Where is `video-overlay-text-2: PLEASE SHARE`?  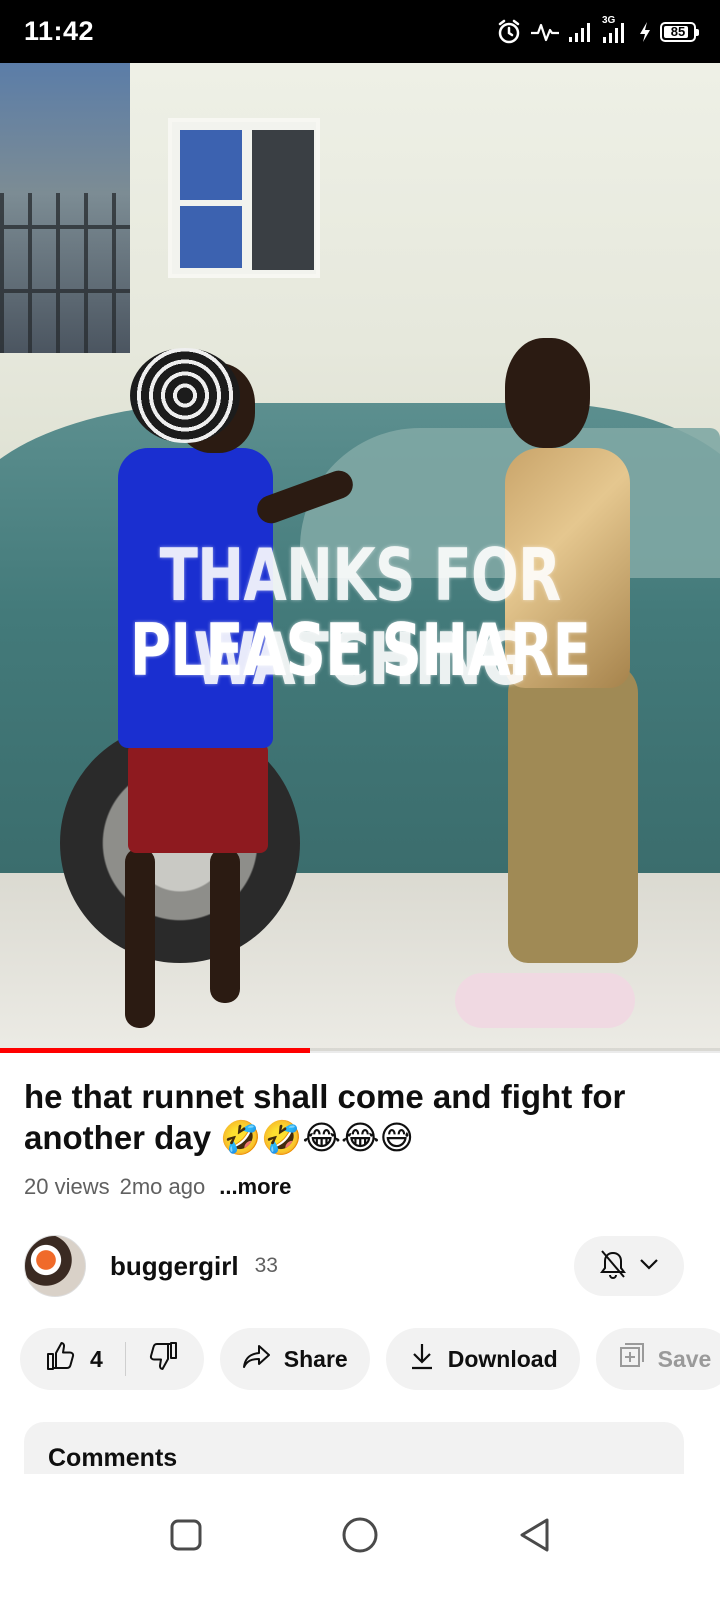 video-overlay-text-2: PLEASE SHARE is located at coordinates (360, 650).